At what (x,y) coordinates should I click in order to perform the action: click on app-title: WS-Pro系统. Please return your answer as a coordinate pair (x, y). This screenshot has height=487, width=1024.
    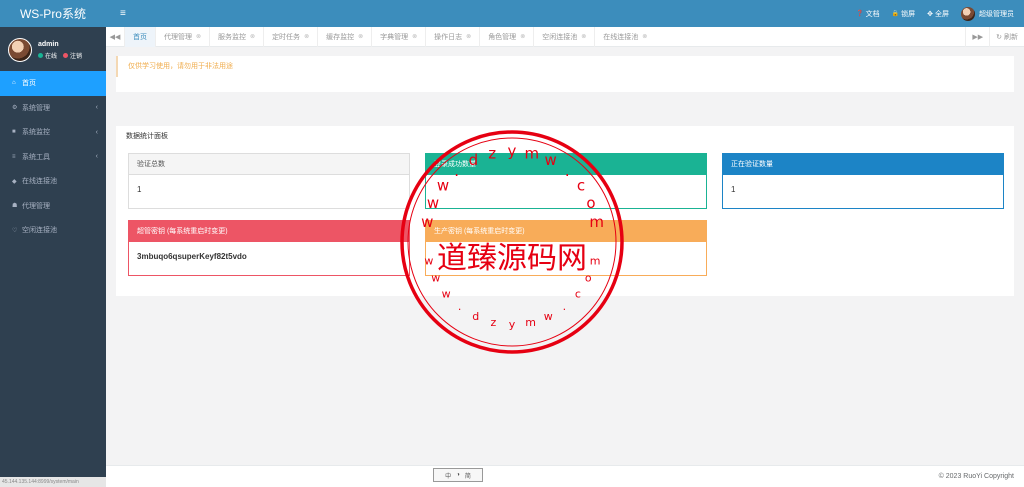
    Looking at the image, I should click on (53, 13).